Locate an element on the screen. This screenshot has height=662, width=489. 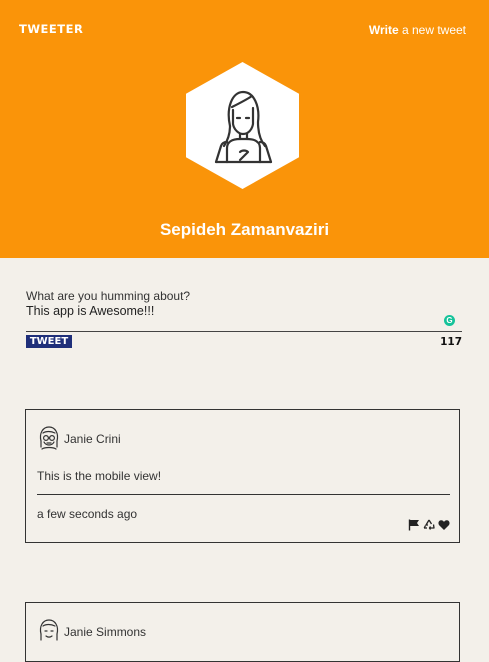
tweet-text: This is the mobile view! is located at coordinates (99, 476).